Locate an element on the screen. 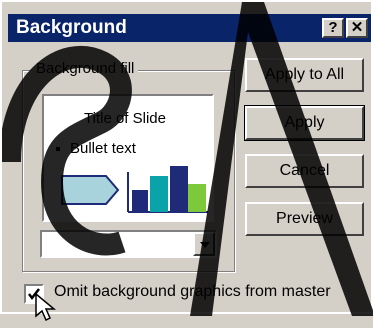 This screenshot has width=373, height=328. omit-graphics-label: Omit background graphics from master is located at coordinates (192, 291).